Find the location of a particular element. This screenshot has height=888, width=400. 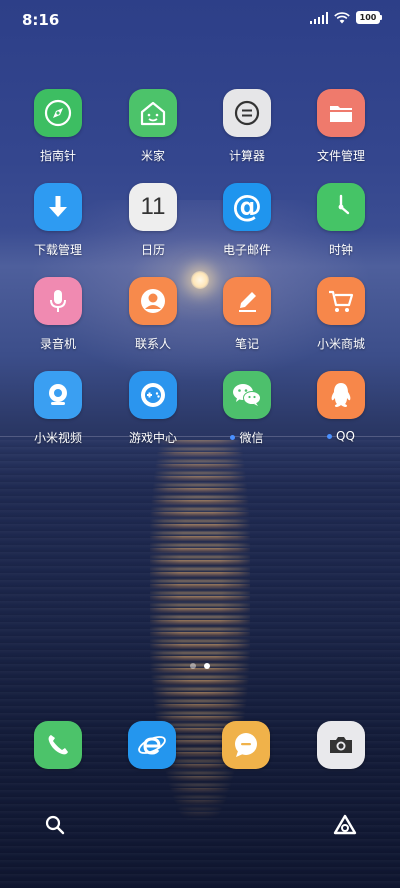

calendar-icon: 11 is located at coordinates (153, 207).